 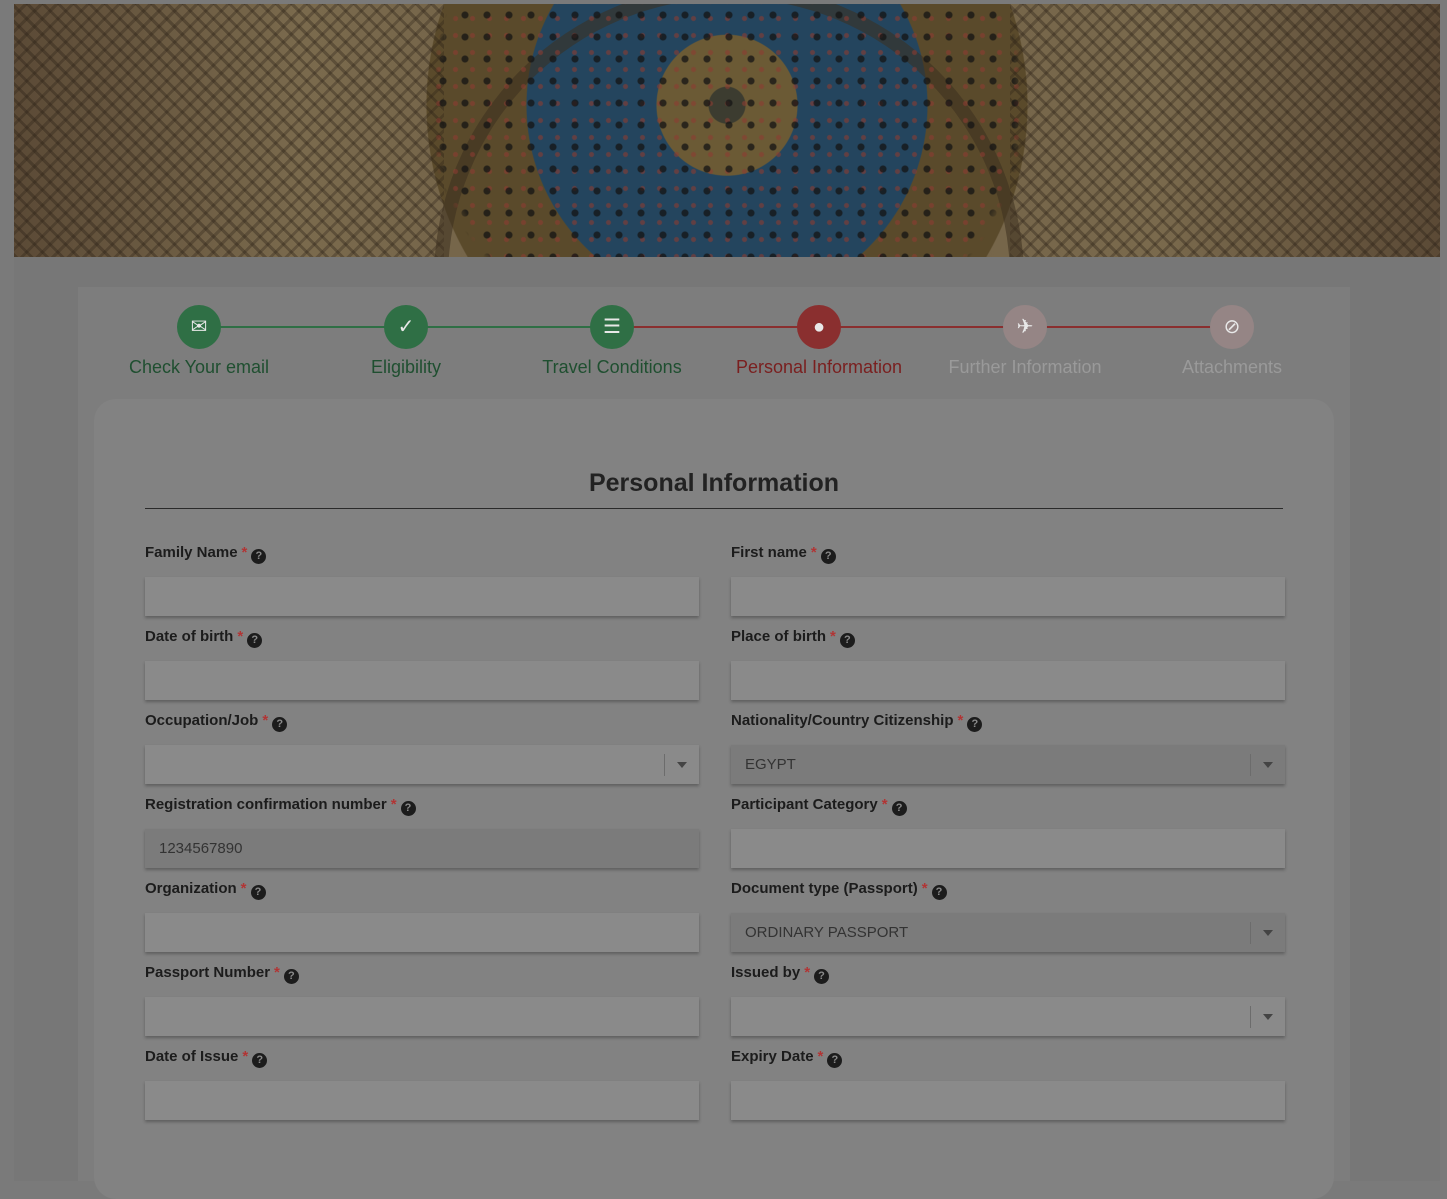 I want to click on occupation-select, so click(x=422, y=764).